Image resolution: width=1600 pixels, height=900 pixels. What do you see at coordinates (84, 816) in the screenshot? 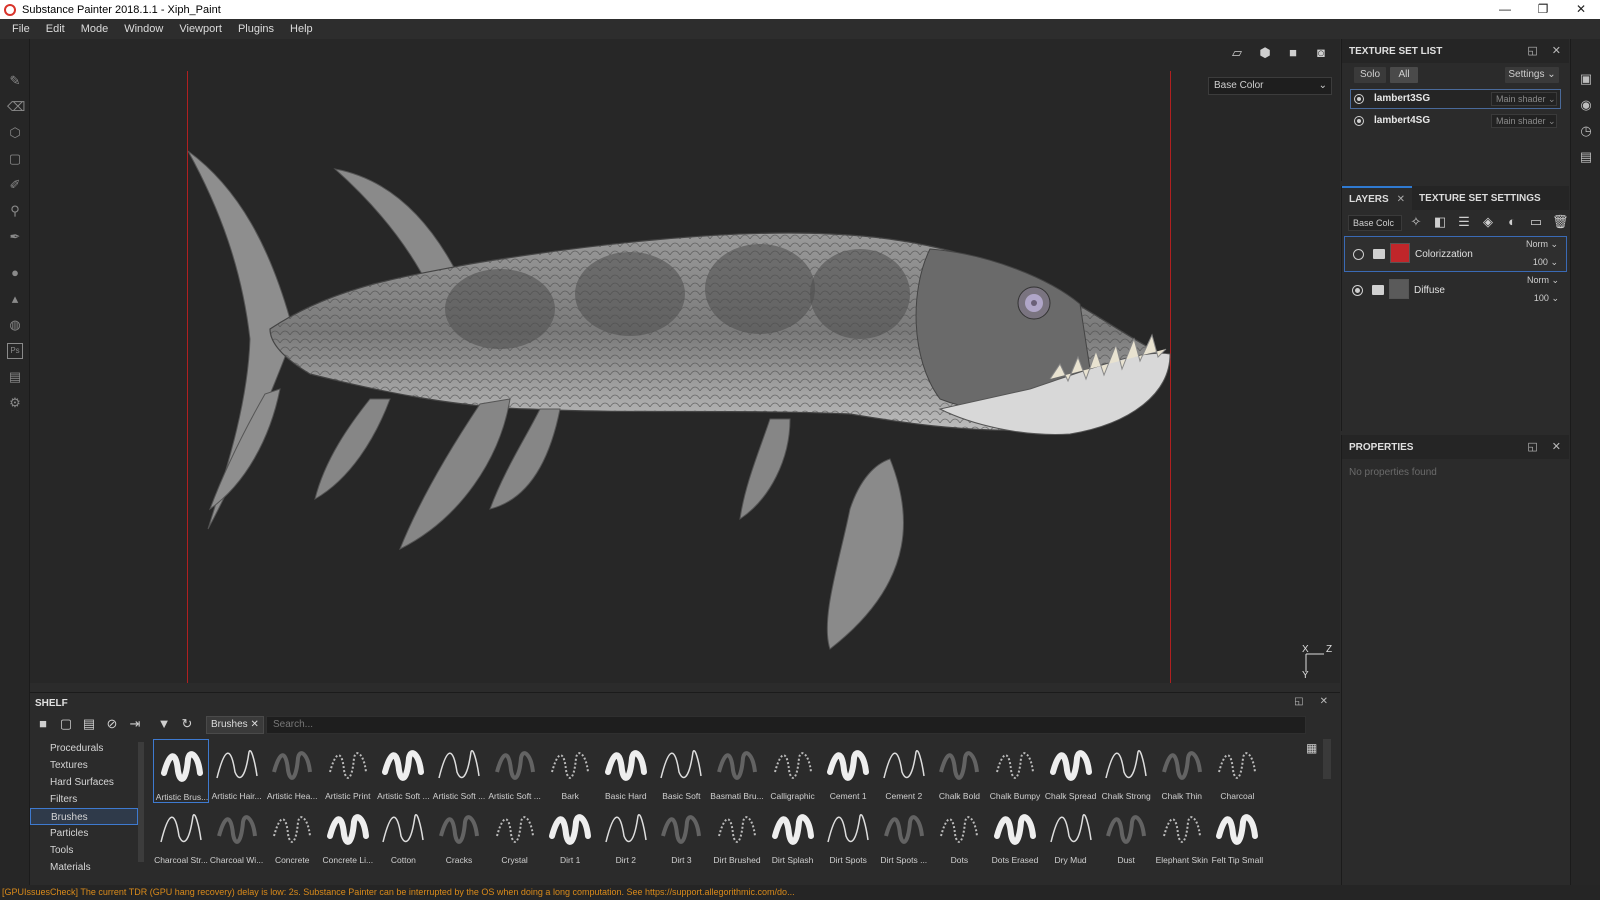
I see `shelf-category-brushes: Brushes` at bounding box center [84, 816].